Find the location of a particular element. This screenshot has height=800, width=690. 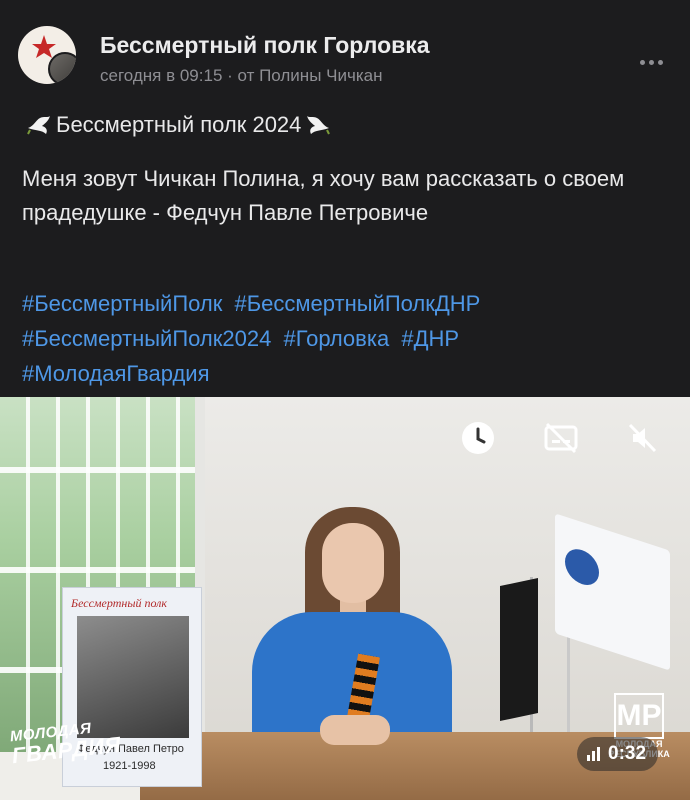

post-heading: Бессмертный полк 2024 is located at coordinates (178, 125).